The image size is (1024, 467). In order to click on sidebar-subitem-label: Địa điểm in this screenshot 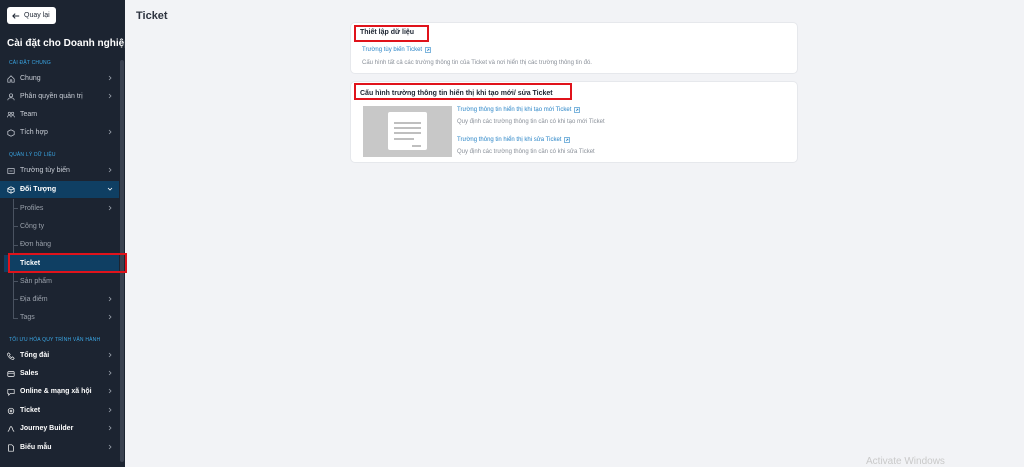, I will do `click(34, 299)`.